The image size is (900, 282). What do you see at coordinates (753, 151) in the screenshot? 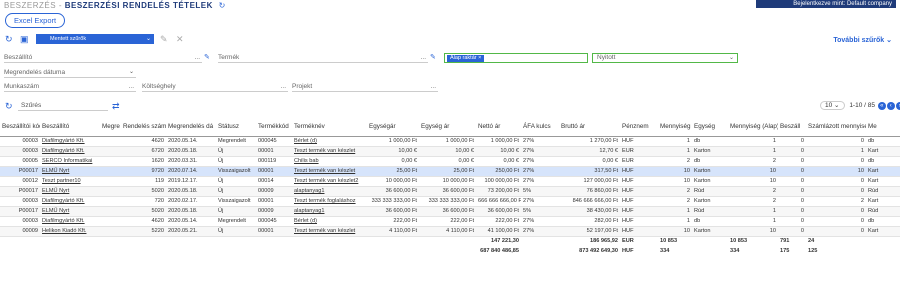
I see `table-cell: 1` at bounding box center [753, 151].